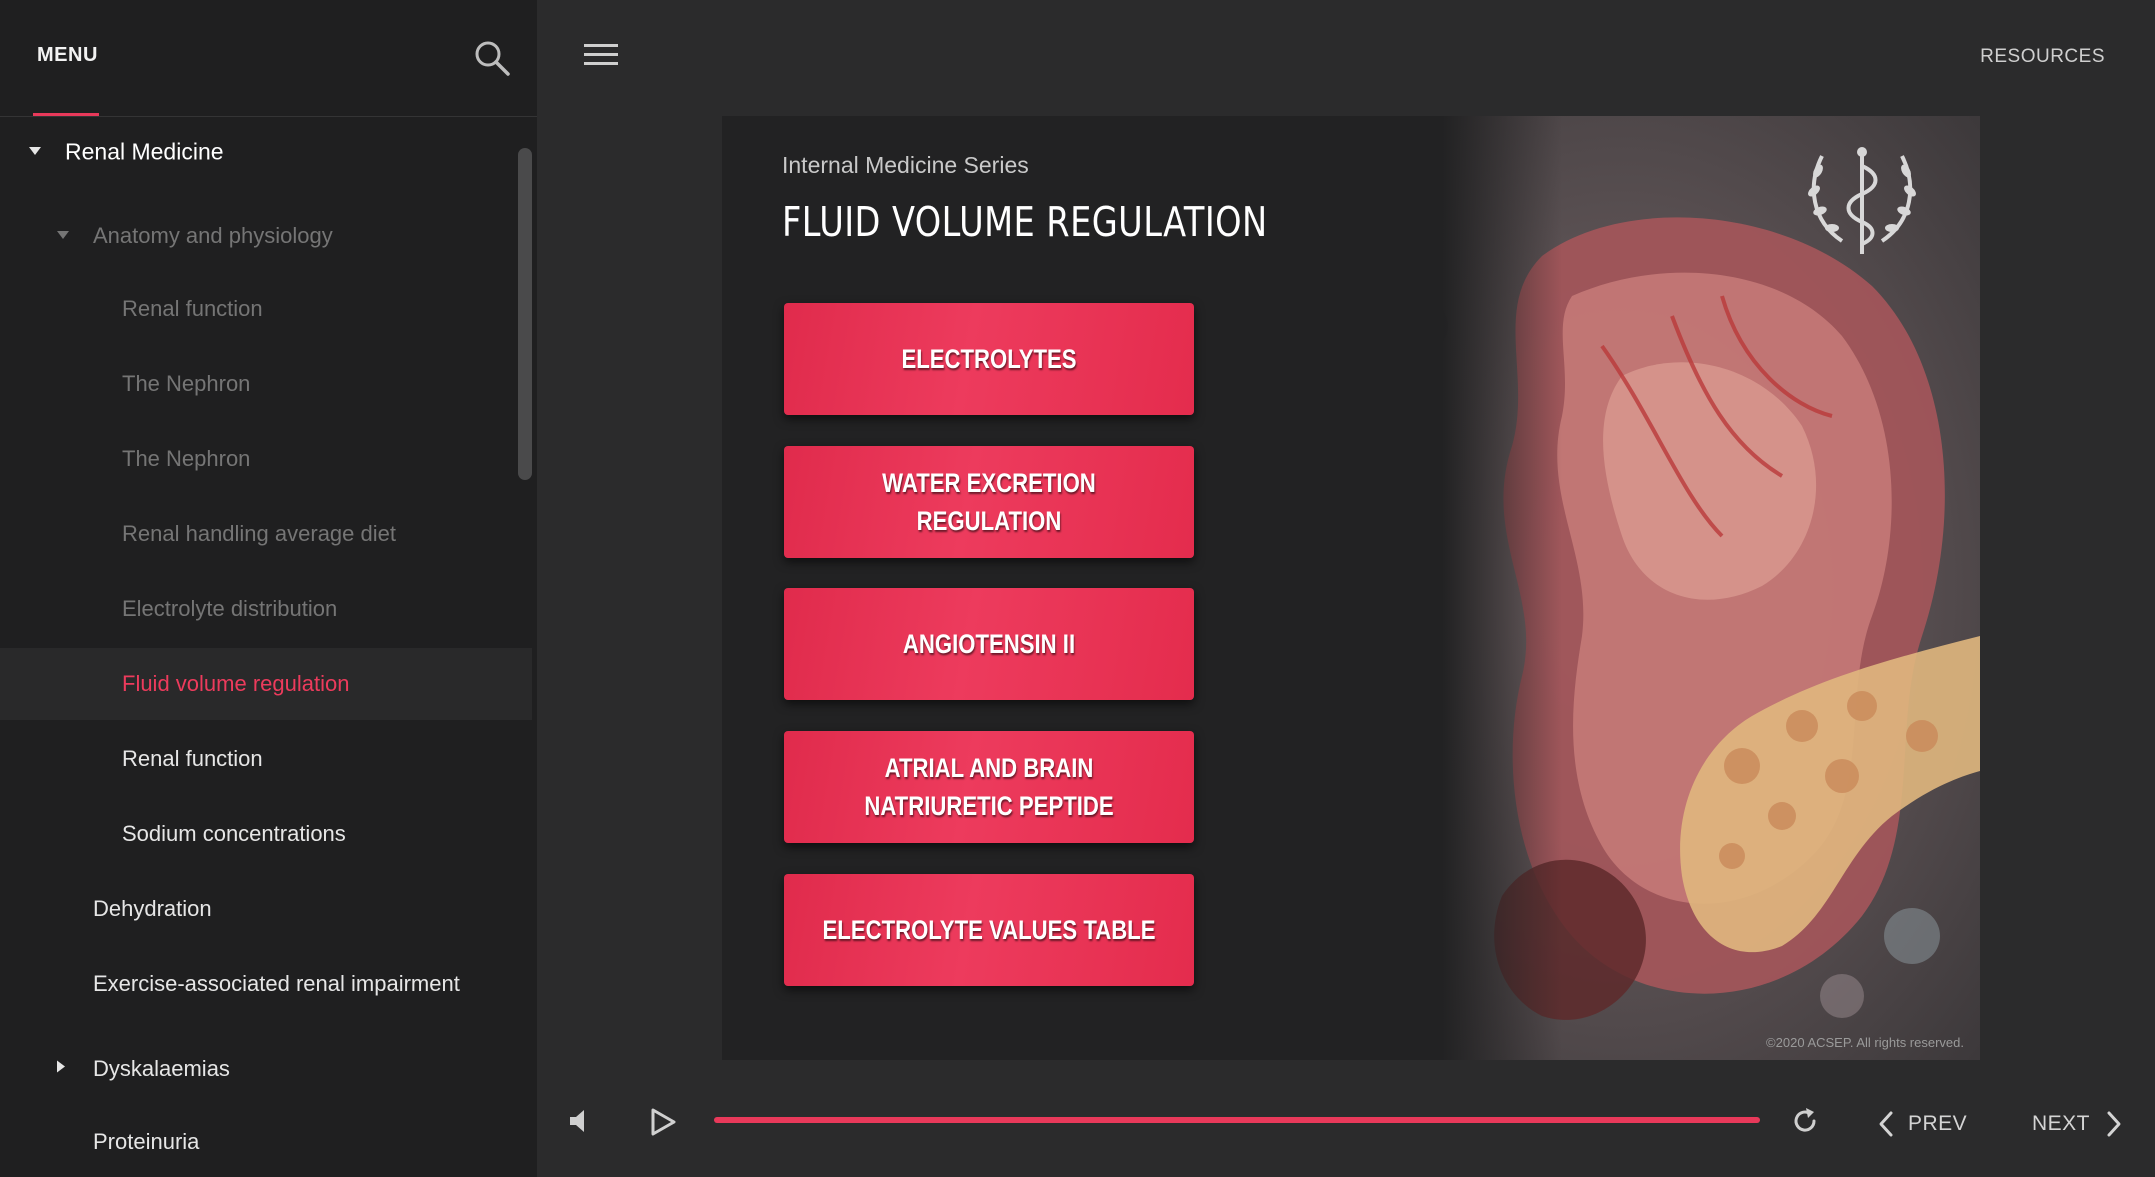 The image size is (2155, 1177). Describe the element at coordinates (2114, 1124) in the screenshot. I see `chevron-right-icon` at that location.